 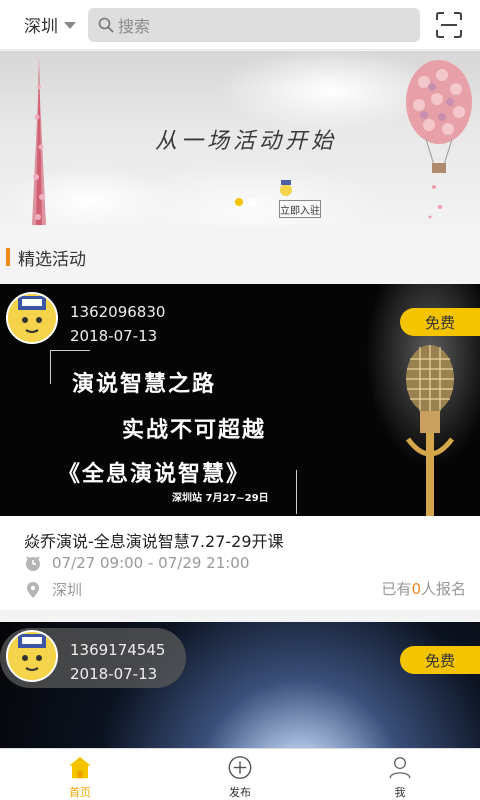 I want to click on home-icon, so click(x=80, y=767).